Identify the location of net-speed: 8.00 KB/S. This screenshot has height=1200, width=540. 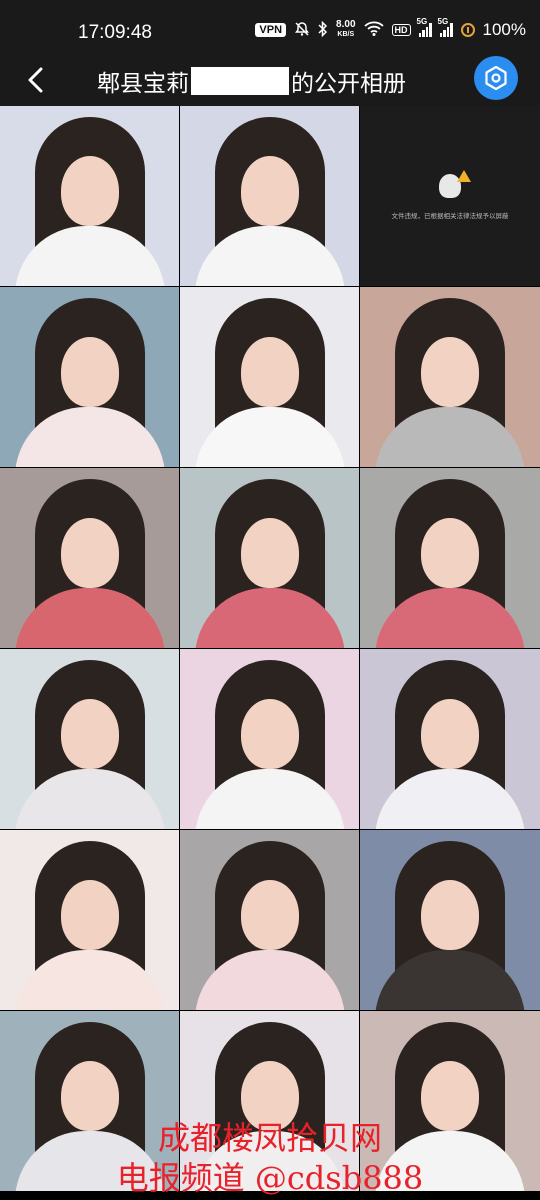
(346, 29).